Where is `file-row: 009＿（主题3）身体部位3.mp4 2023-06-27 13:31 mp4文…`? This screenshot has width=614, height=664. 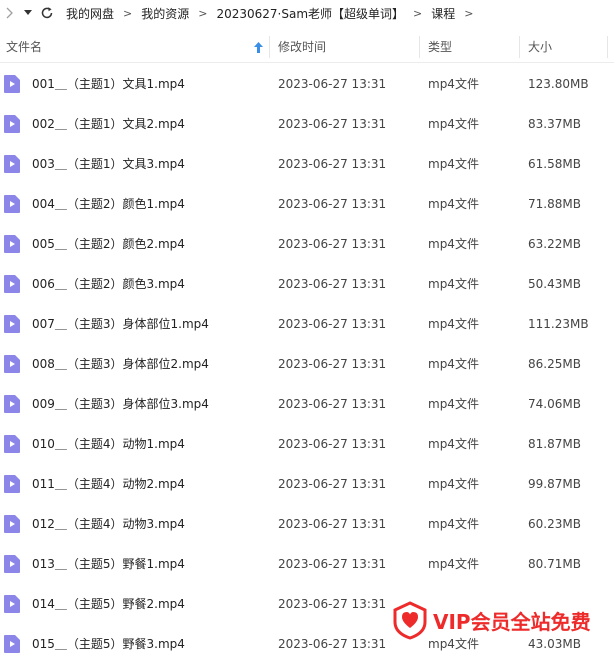
file-row: 009＿（主题3）身体部位3.mp4 2023-06-27 13:31 mp4文… is located at coordinates (307, 404).